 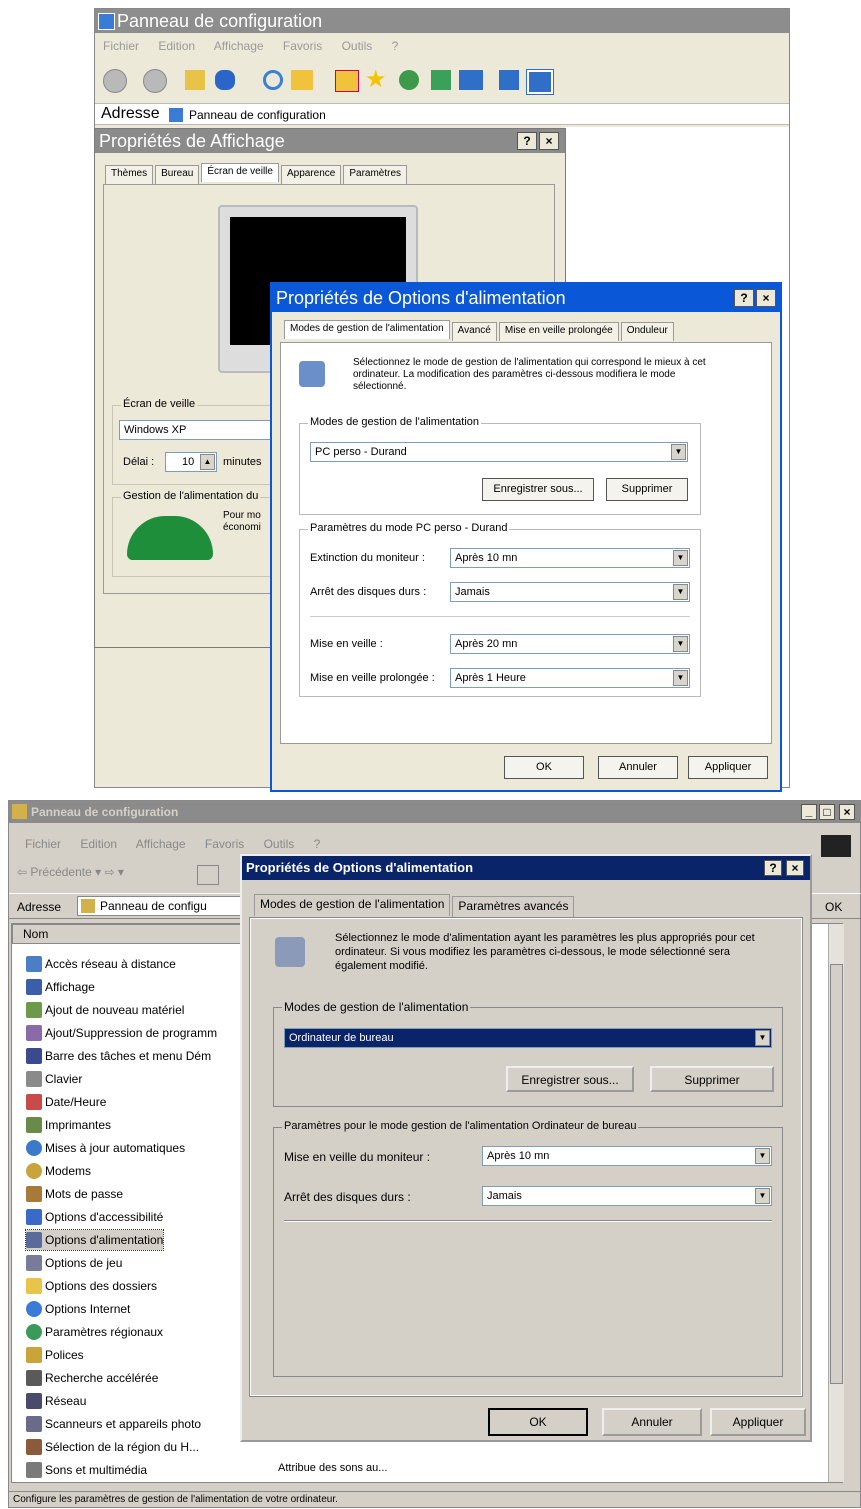 What do you see at coordinates (833, 907) in the screenshot?
I see `go-button: OK` at bounding box center [833, 907].